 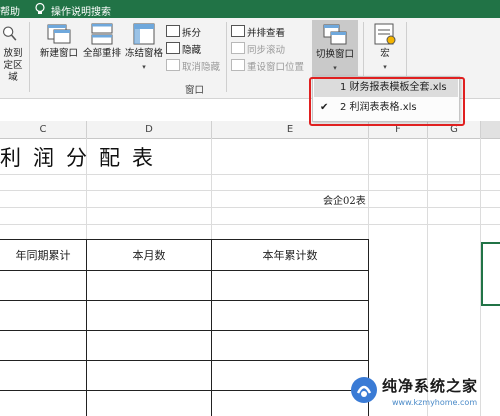 I want to click on reset-window-position-button: 重设窗口位置, so click(x=267, y=66).